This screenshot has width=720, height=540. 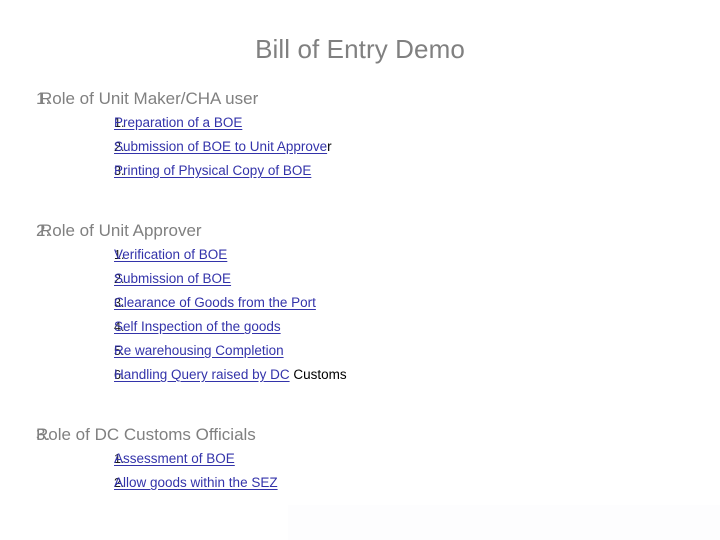 I want to click on page-title: Bill of Entry Demo, so click(x=360, y=49).